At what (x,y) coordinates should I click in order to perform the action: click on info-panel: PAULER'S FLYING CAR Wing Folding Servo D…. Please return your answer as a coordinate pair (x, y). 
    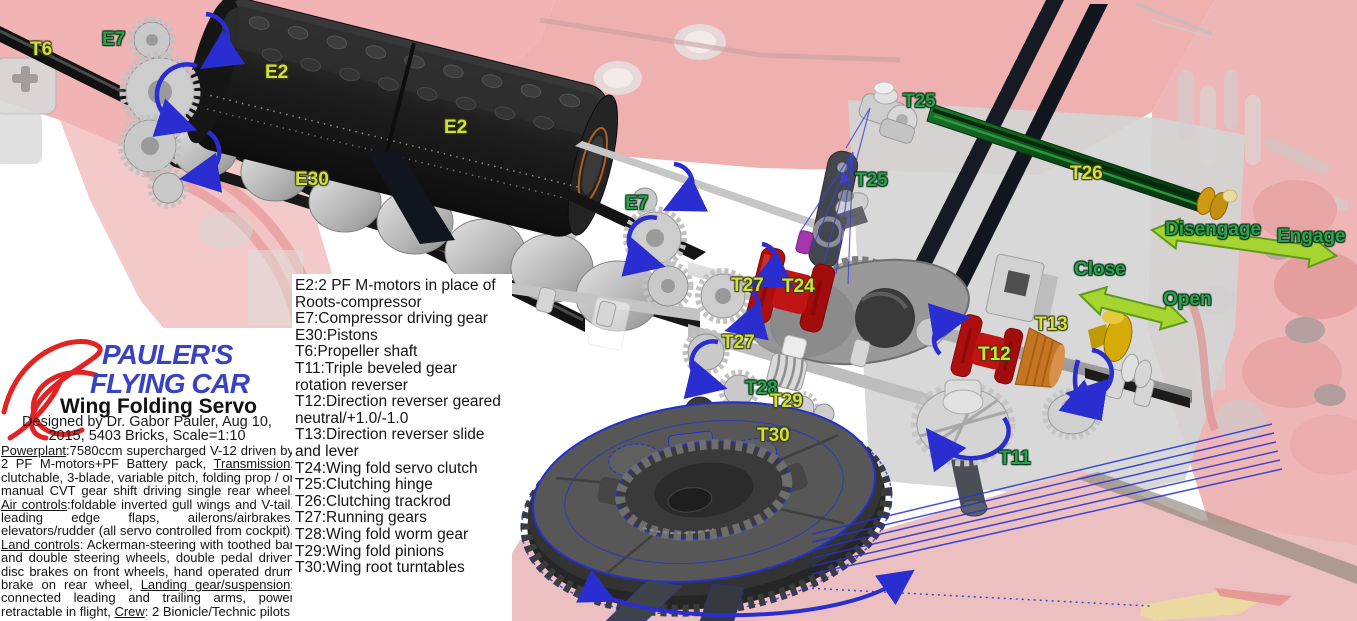
    Looking at the image, I should click on (147, 474).